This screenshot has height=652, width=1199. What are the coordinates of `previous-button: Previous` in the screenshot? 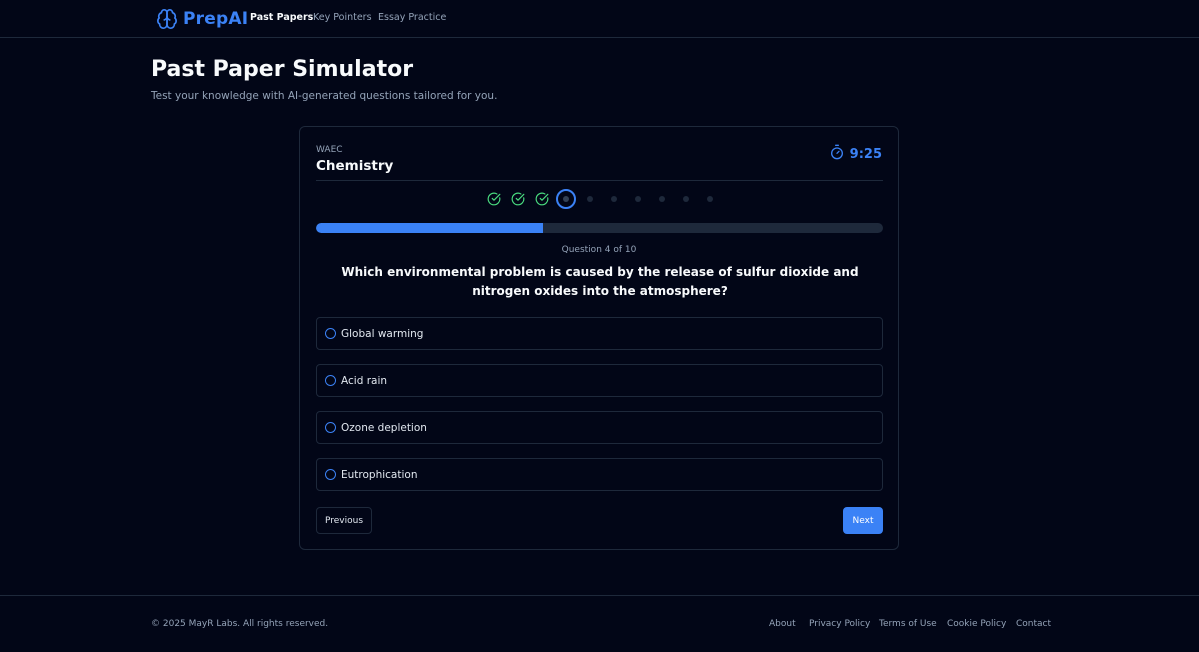 It's located at (344, 520).